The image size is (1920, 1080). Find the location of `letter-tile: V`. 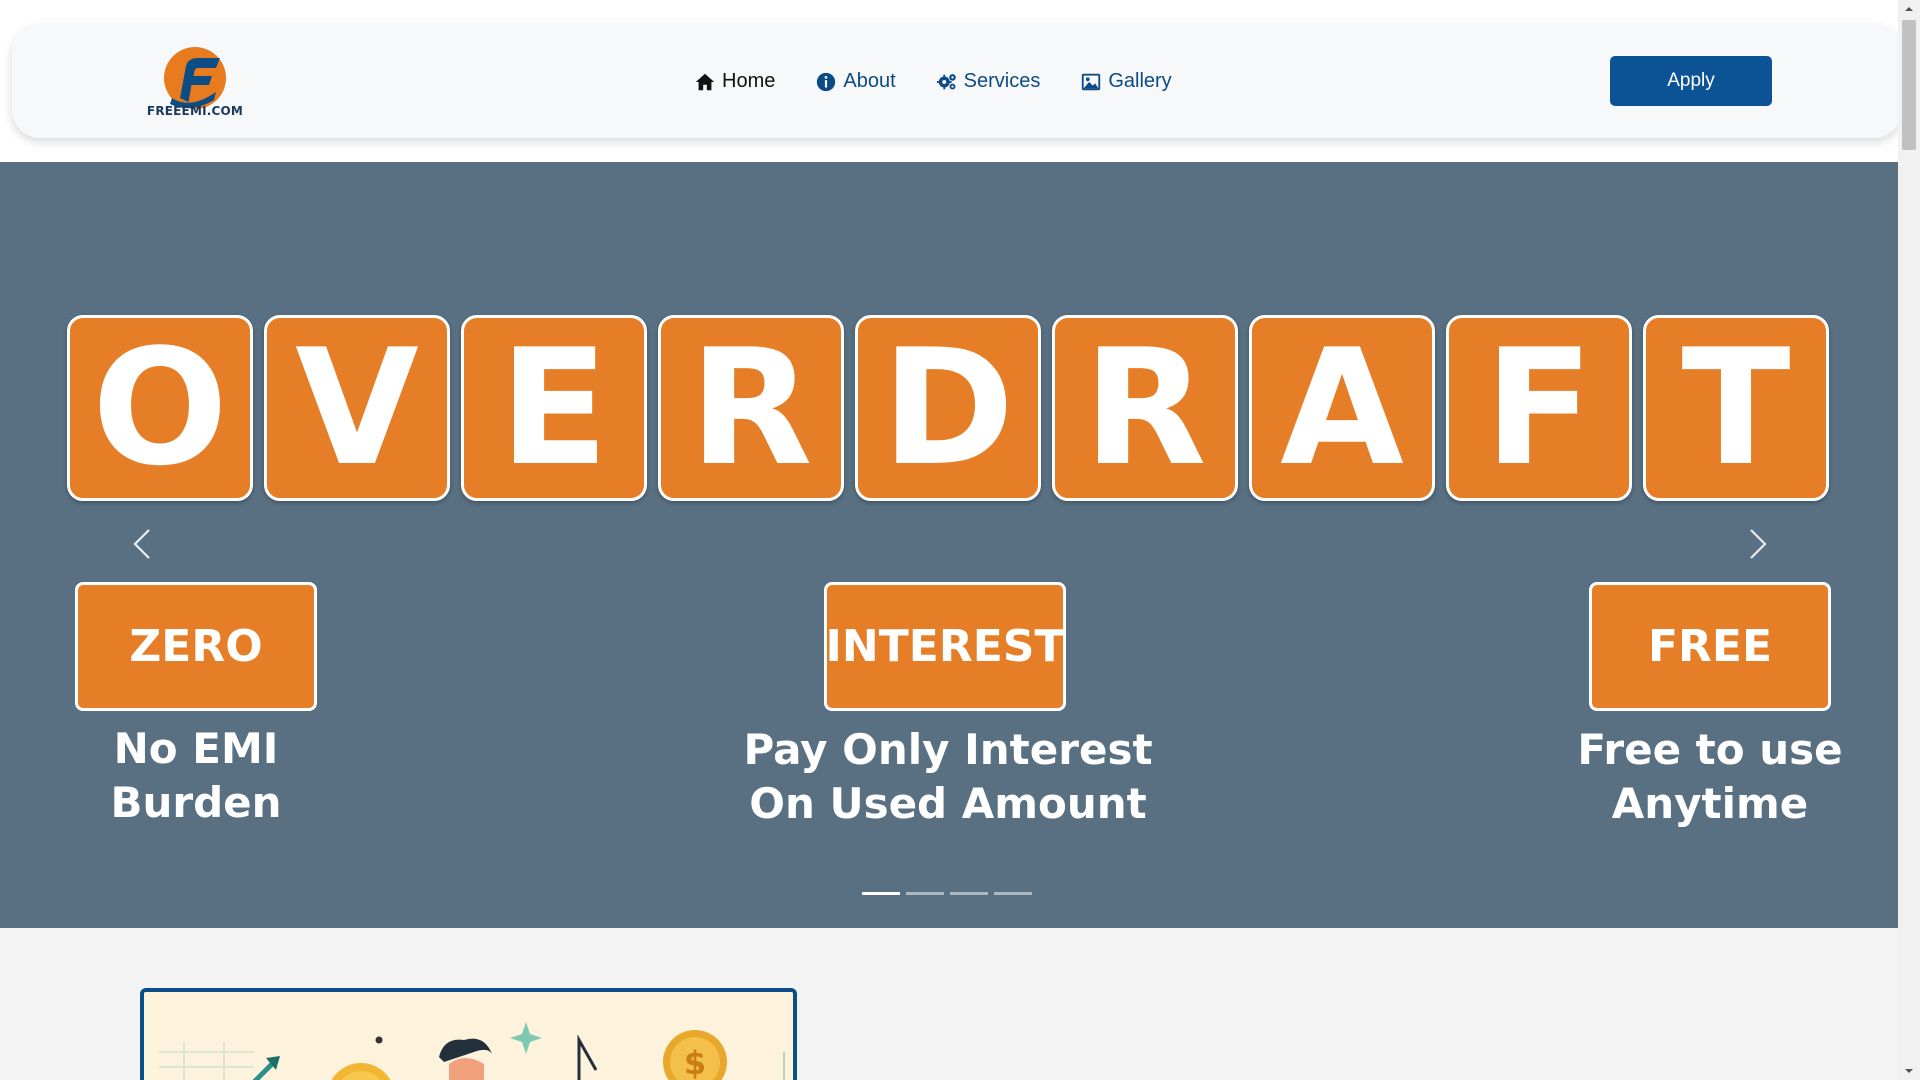

letter-tile: V is located at coordinates (357, 408).